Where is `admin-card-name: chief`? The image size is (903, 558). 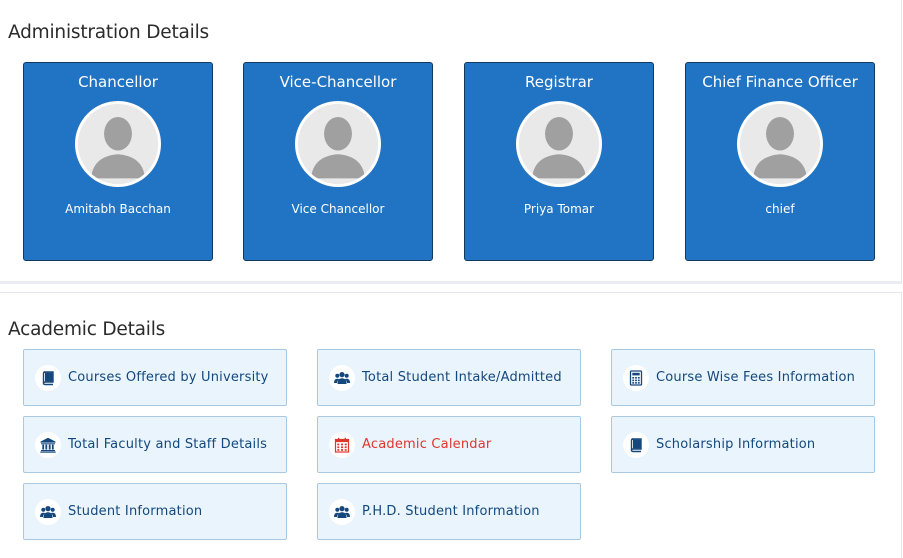 admin-card-name: chief is located at coordinates (780, 209).